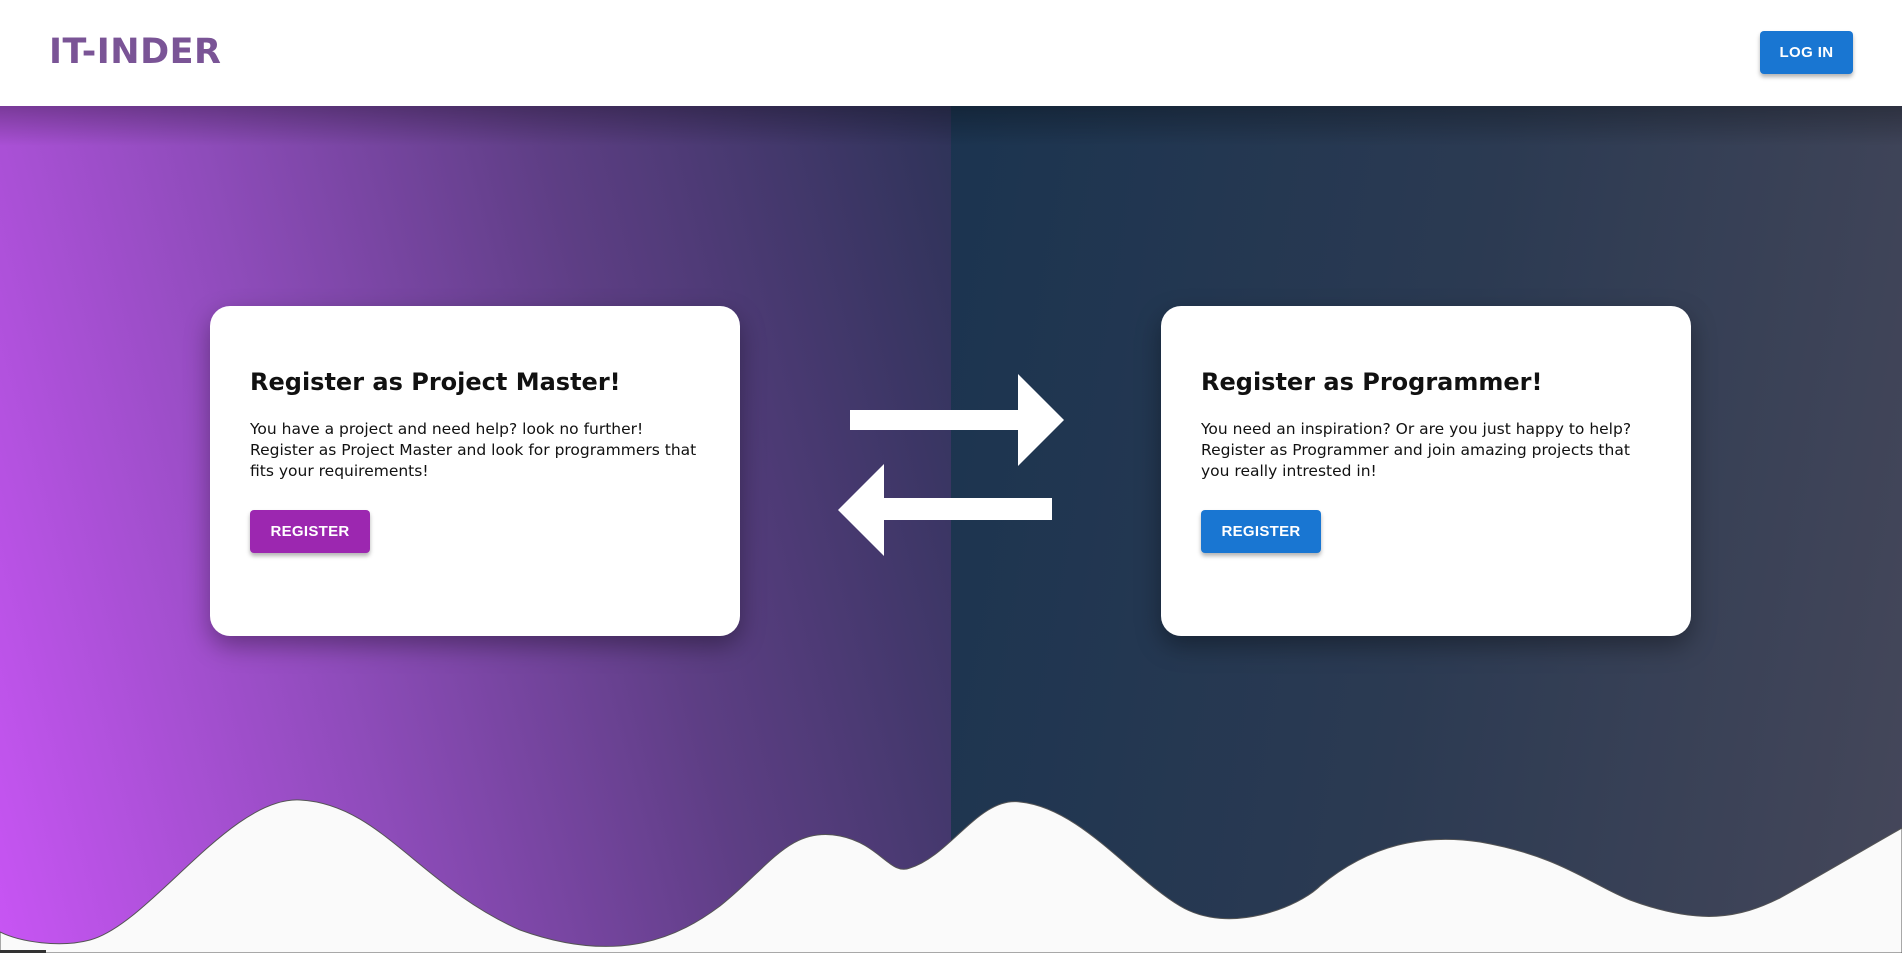 Image resolution: width=1902 pixels, height=953 pixels. What do you see at coordinates (310, 531) in the screenshot?
I see `project-master-register-button: REGISTER` at bounding box center [310, 531].